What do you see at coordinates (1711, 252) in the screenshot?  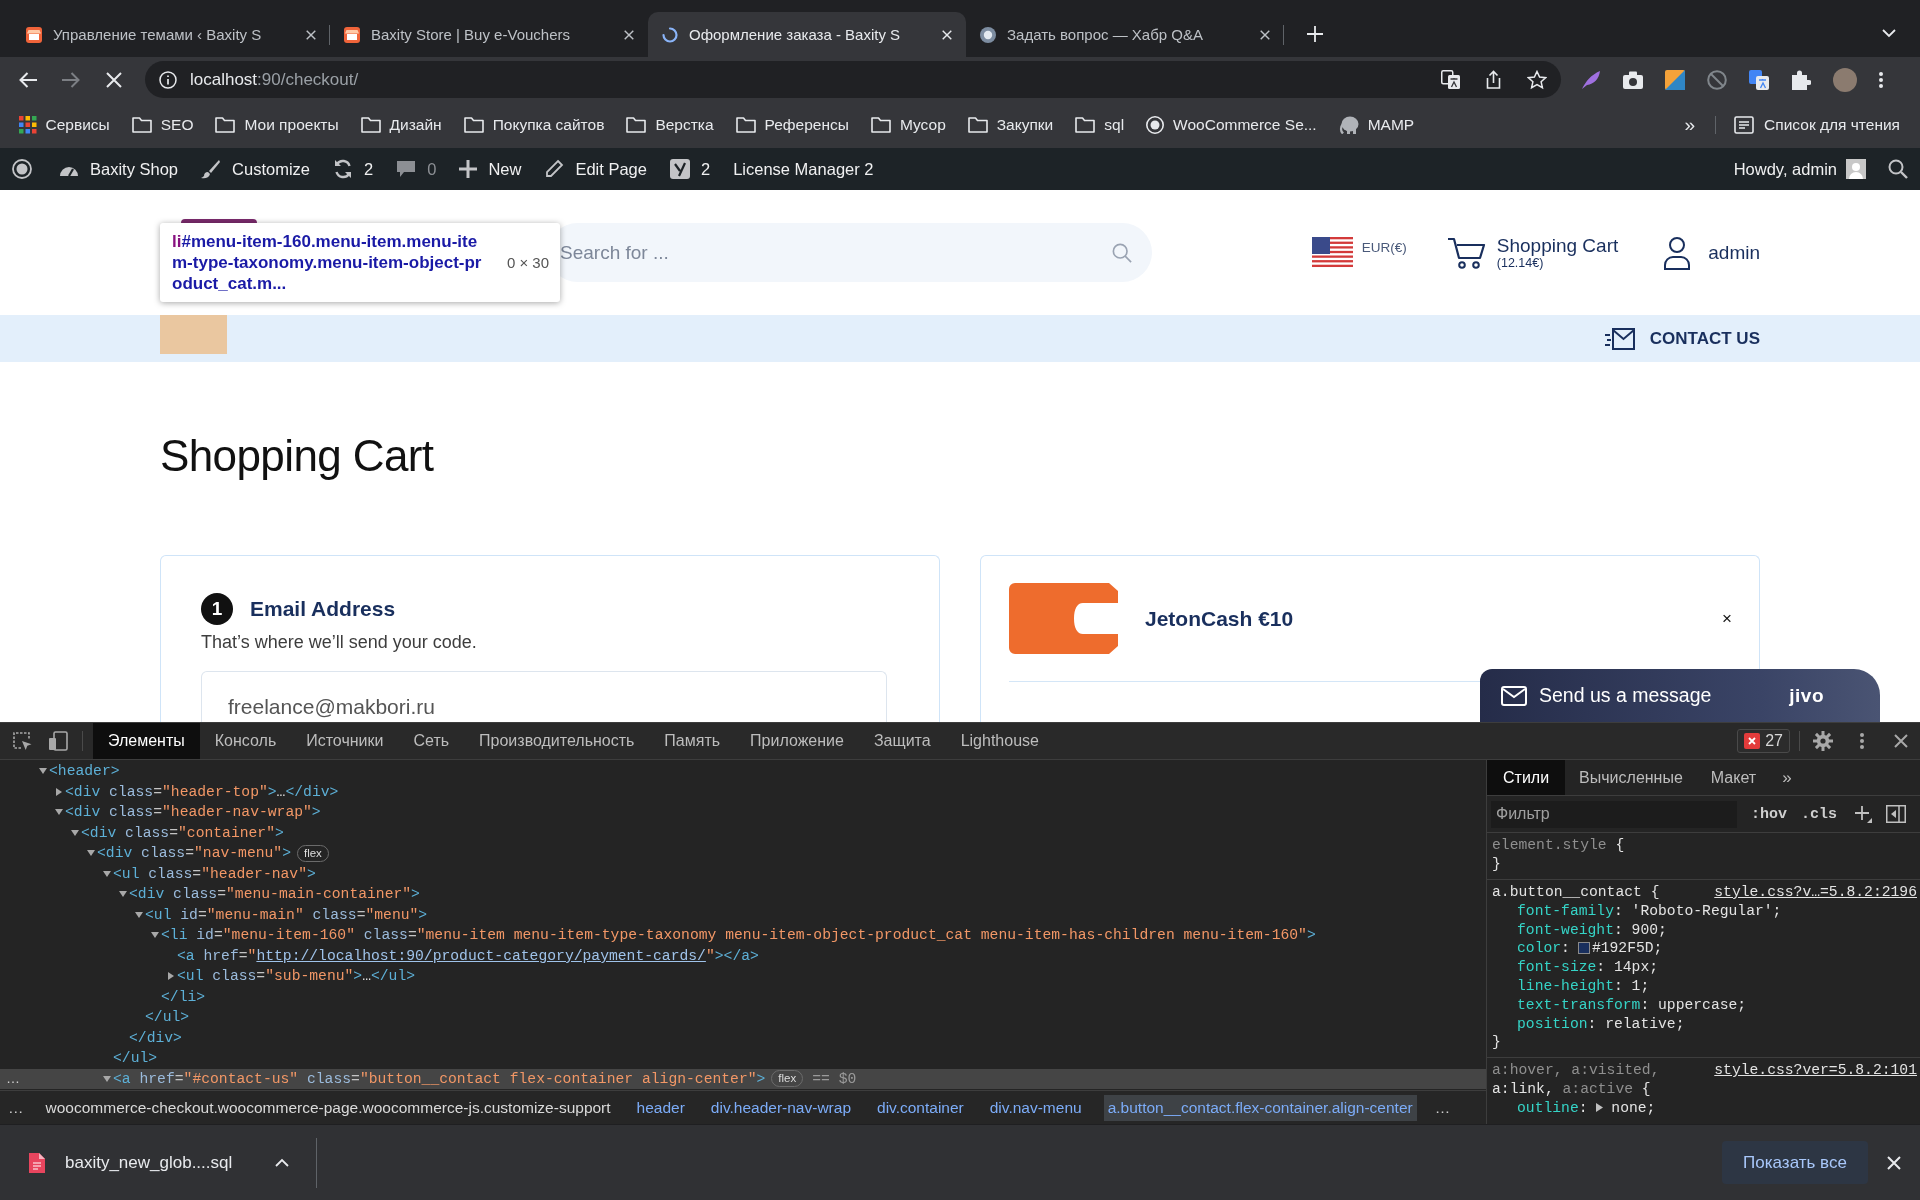 I see `account-link: admin` at bounding box center [1711, 252].